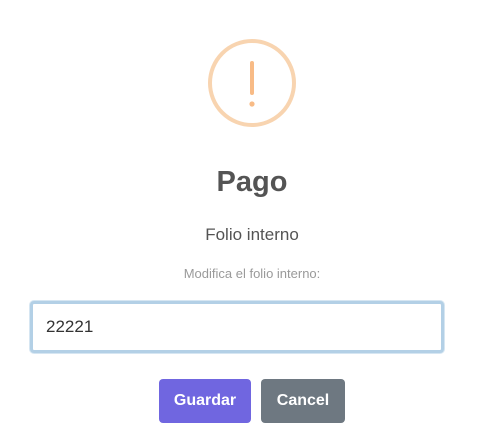  I want to click on dialog-subtitle: Folio interno, so click(252, 234).